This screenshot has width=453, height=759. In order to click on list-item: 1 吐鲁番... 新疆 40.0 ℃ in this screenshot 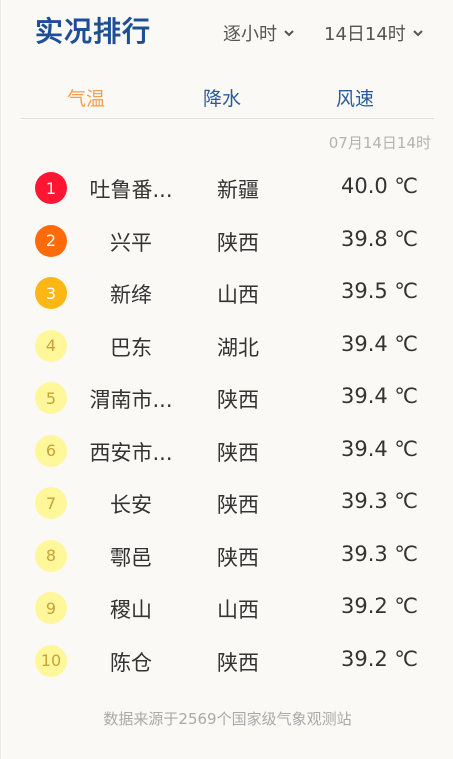, I will do `click(227, 188)`.